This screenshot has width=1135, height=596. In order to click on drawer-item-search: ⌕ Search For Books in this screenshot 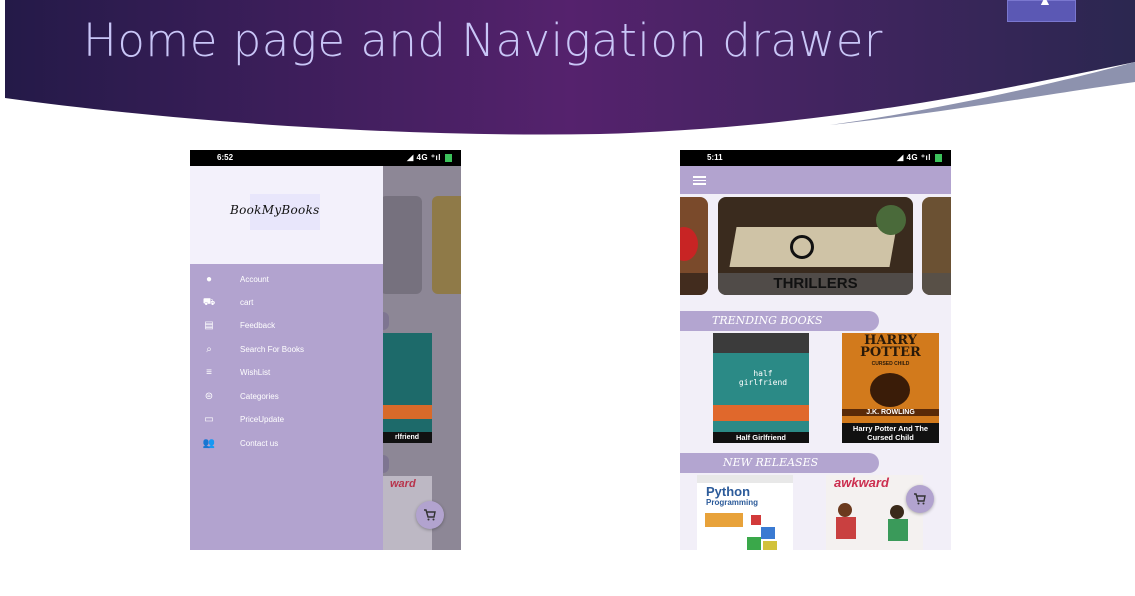, I will do `click(286, 350)`.